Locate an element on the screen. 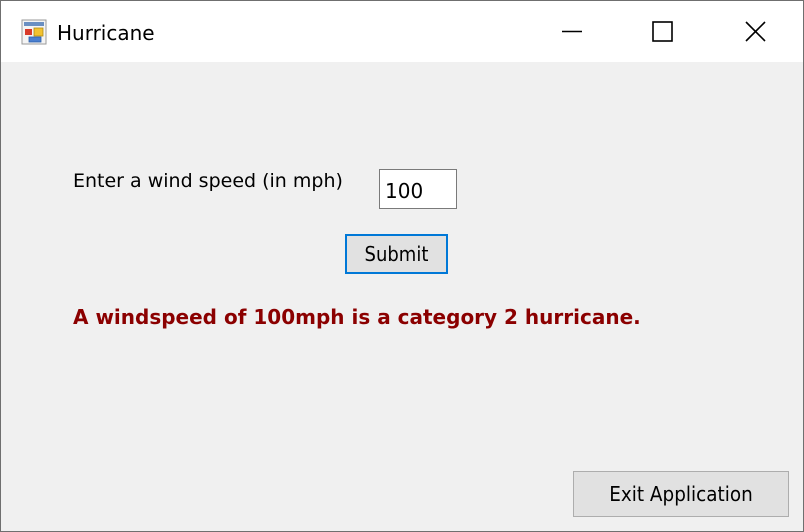  exit-application-button: Exit Application is located at coordinates (681, 494).